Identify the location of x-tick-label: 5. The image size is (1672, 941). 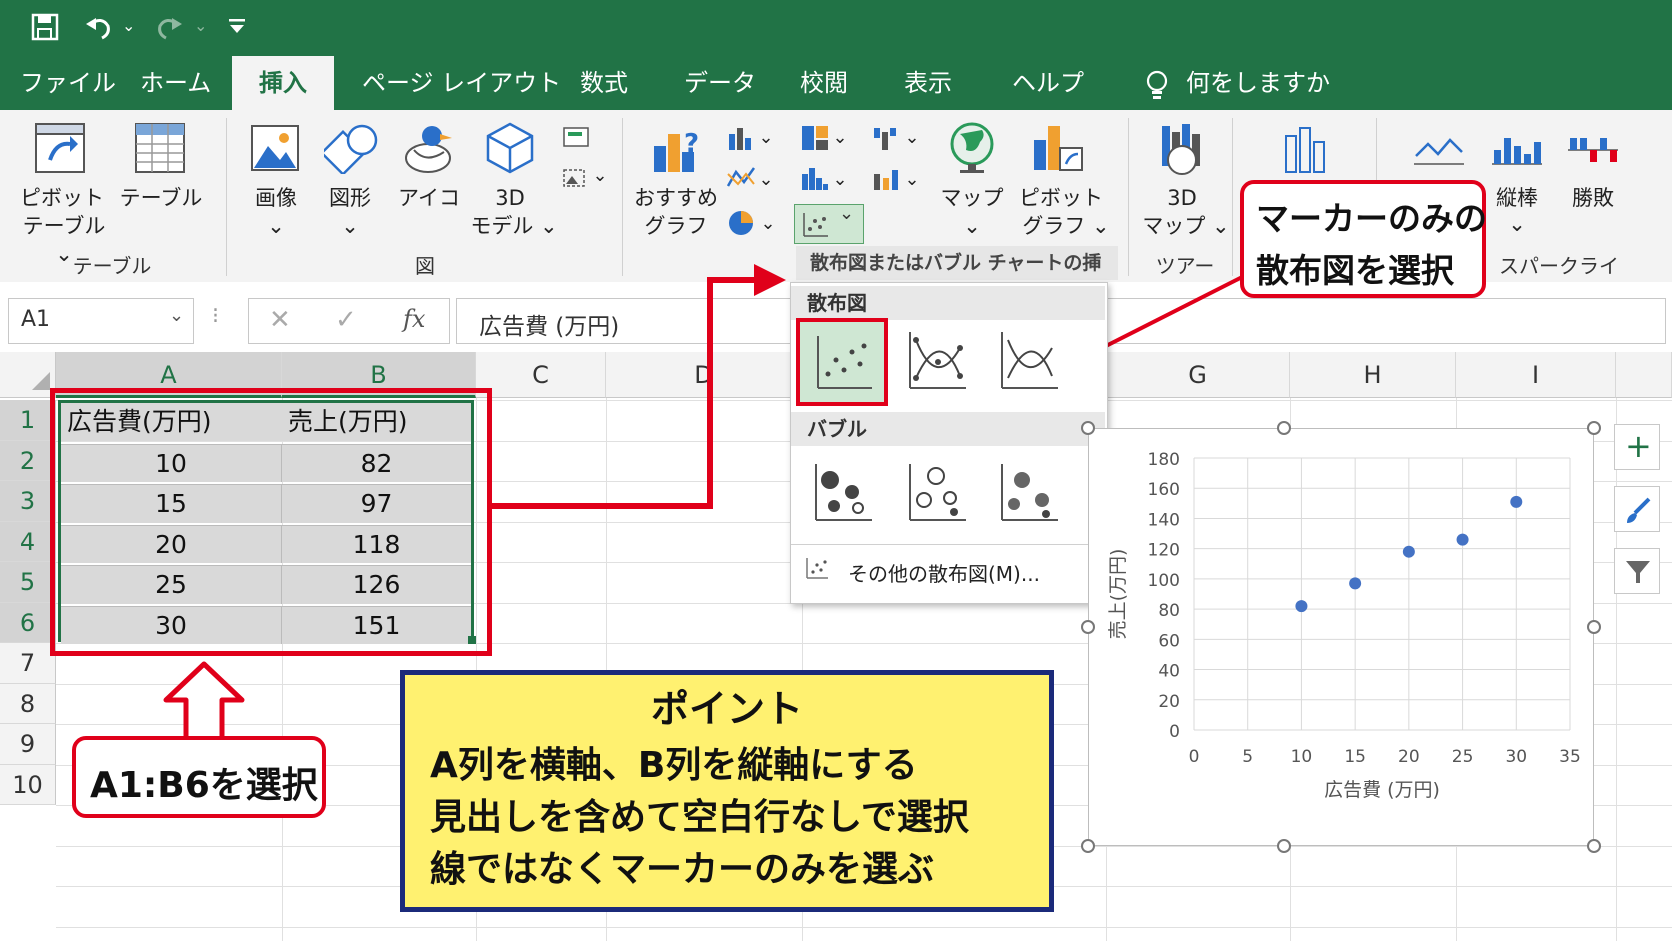
(1247, 757).